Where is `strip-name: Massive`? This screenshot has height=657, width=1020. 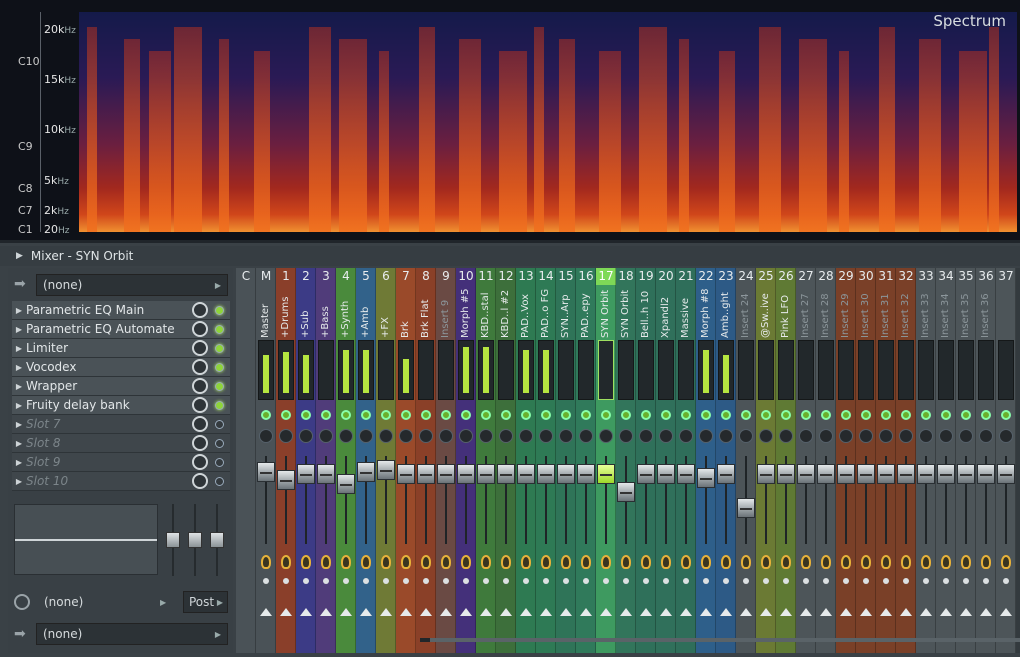 strip-name: Massive is located at coordinates (686, 313).